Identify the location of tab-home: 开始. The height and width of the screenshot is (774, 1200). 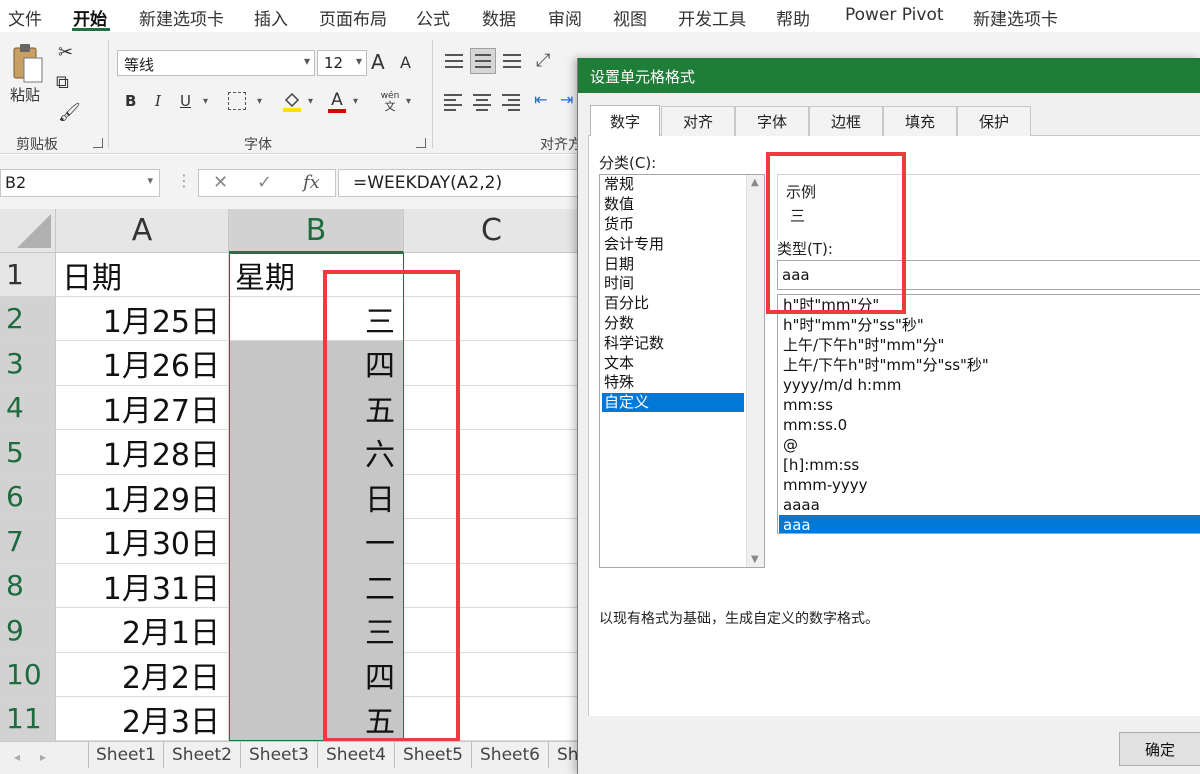
(90, 17).